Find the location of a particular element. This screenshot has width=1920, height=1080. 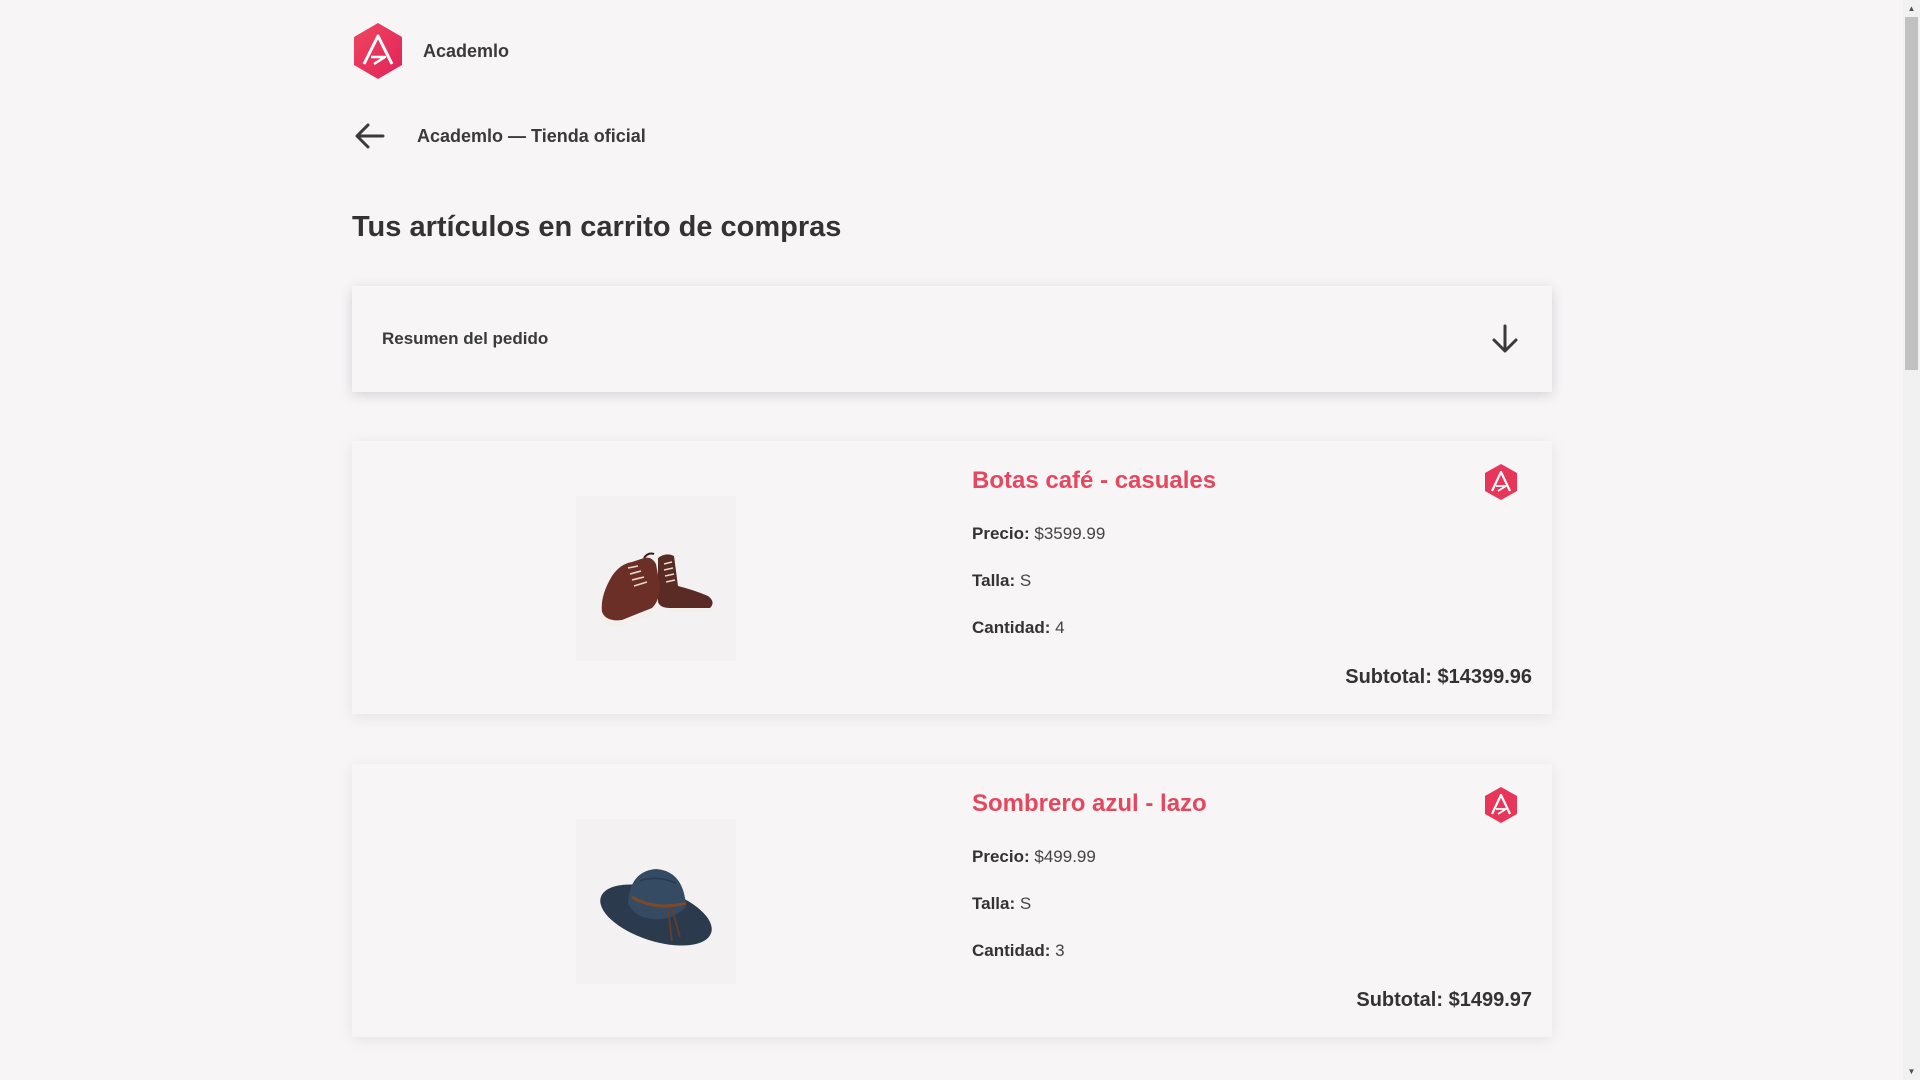

back-navigation: Academlo — Tienda oficial is located at coordinates (499, 136).